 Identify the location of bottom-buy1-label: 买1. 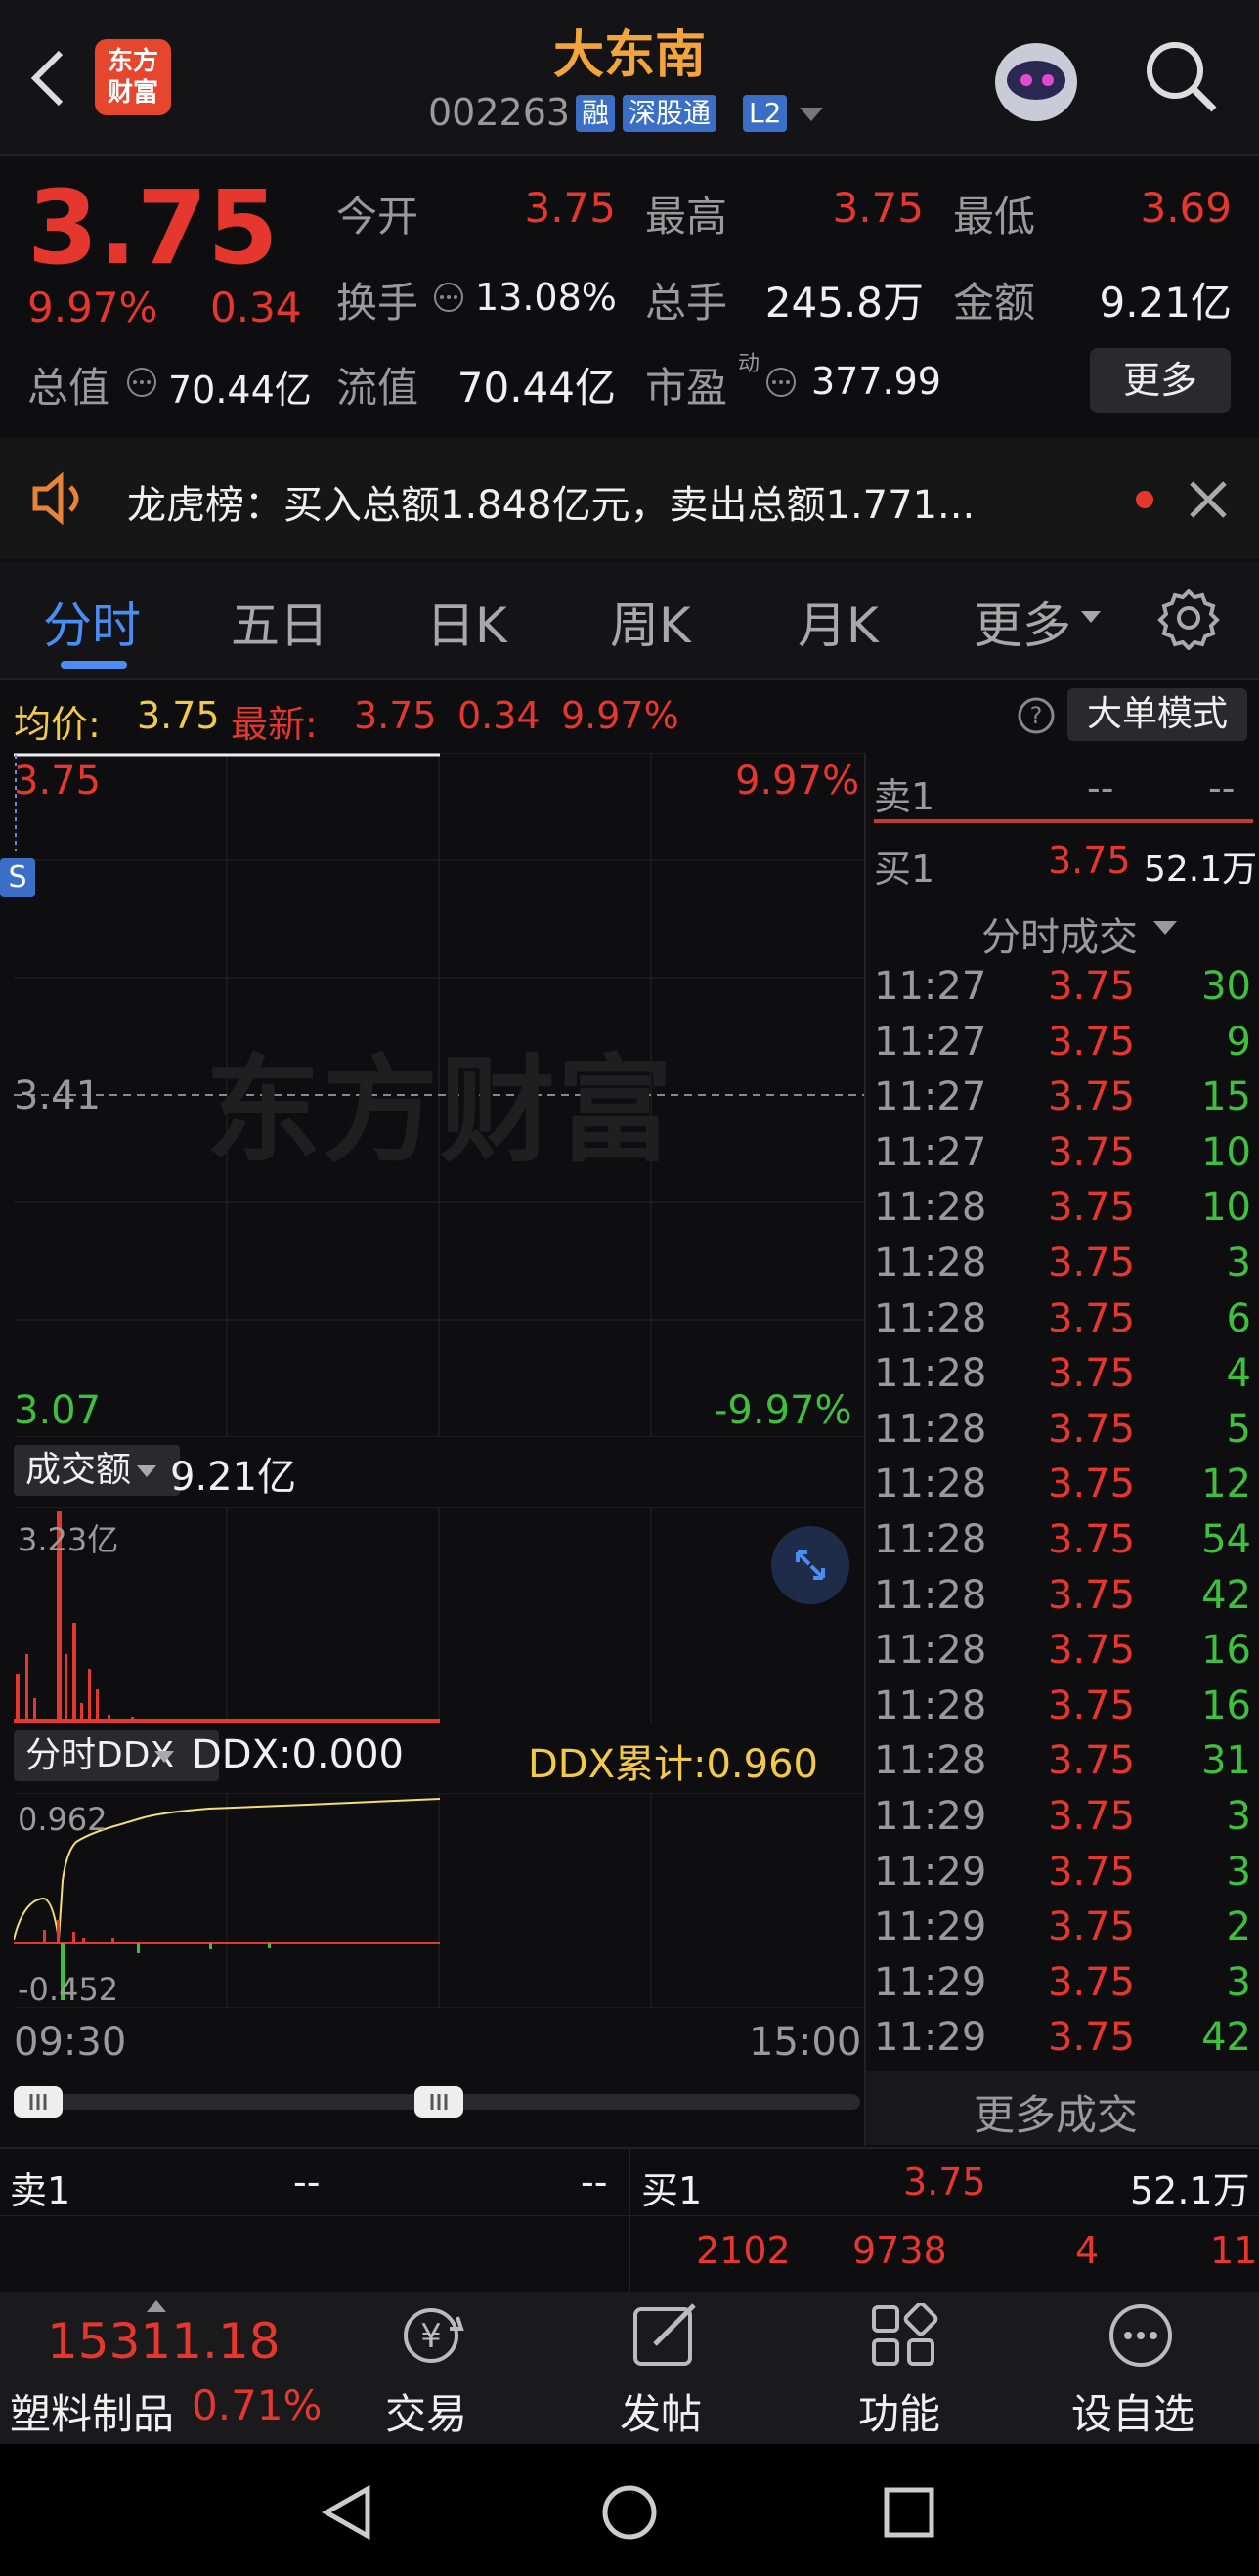
(672, 2191).